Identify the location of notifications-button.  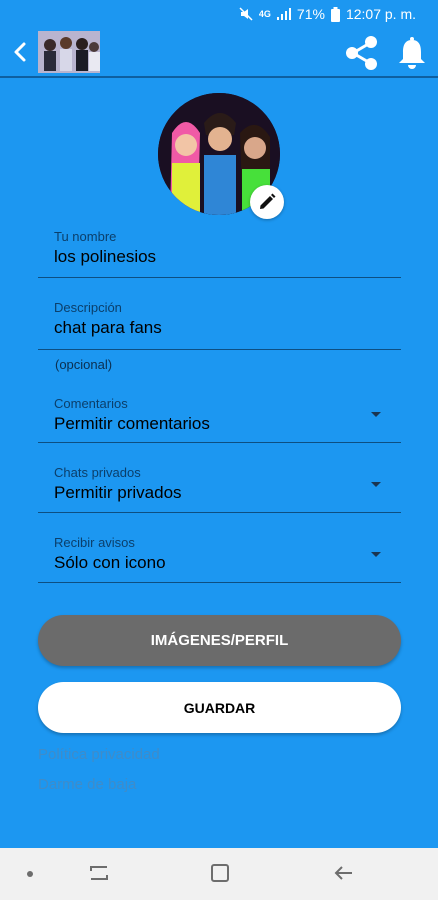
(412, 53).